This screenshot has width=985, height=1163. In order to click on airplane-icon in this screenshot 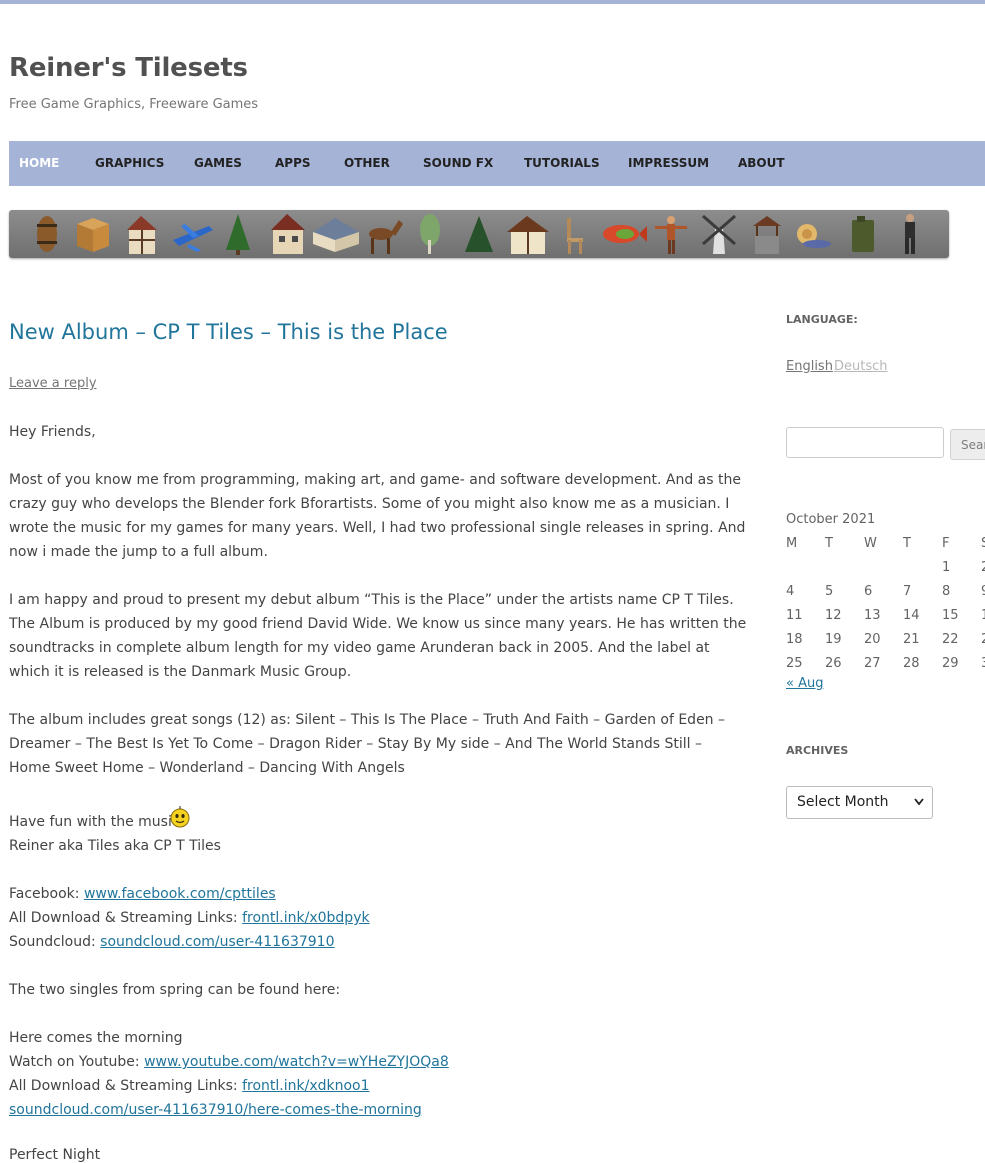, I will do `click(193, 238)`.